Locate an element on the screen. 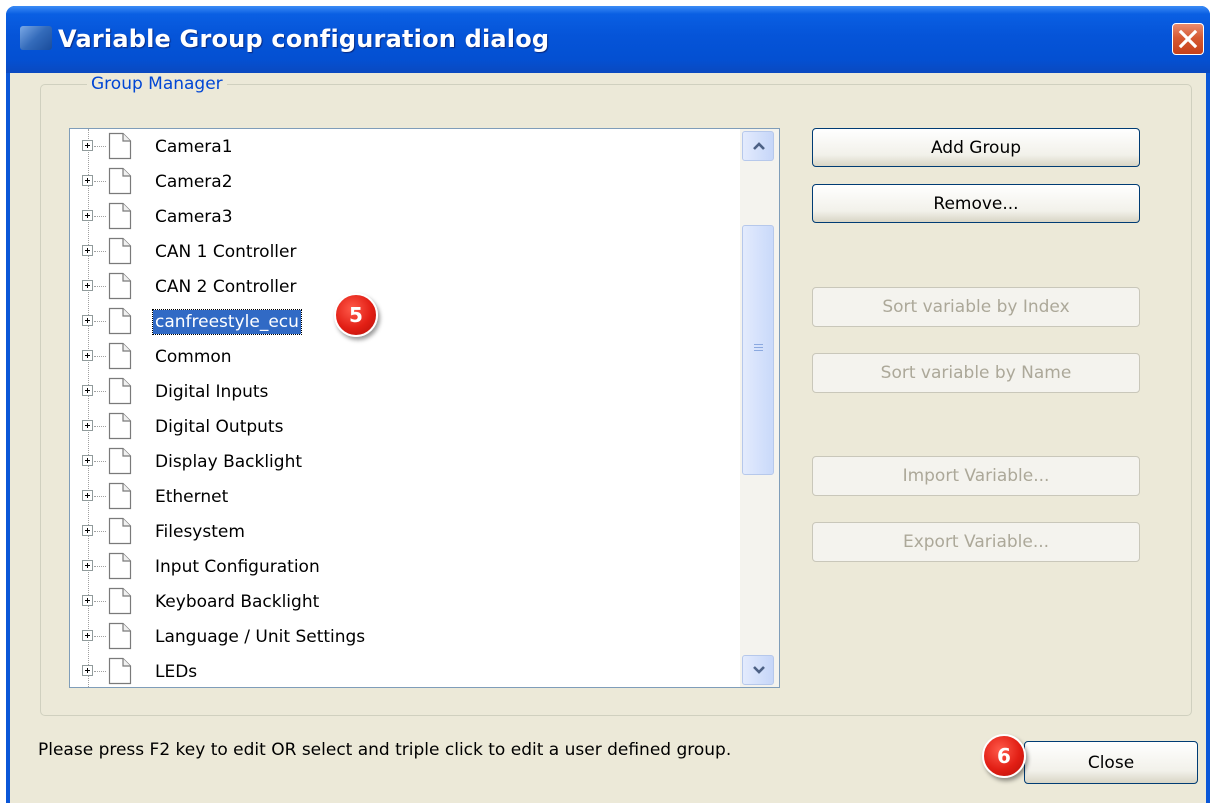 The image size is (1216, 803). tree-item: Common is located at coordinates (402, 356).